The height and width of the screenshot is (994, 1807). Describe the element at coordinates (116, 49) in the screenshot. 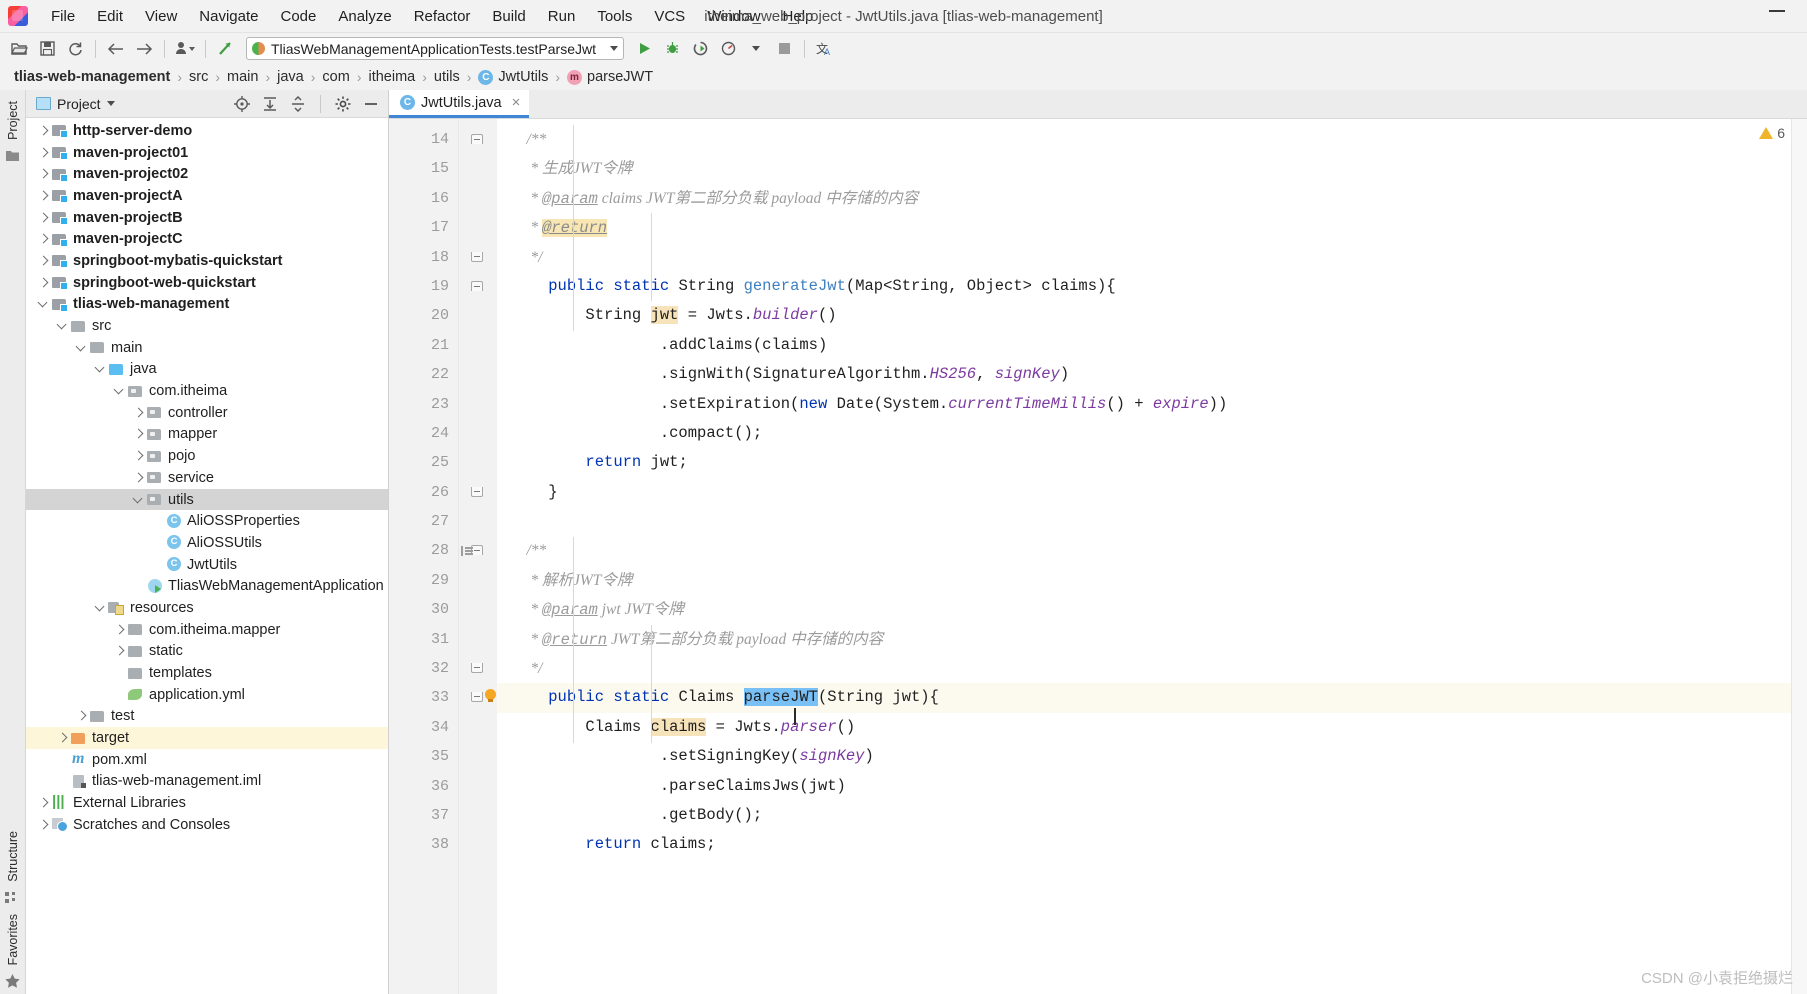

I see `back-icon` at that location.